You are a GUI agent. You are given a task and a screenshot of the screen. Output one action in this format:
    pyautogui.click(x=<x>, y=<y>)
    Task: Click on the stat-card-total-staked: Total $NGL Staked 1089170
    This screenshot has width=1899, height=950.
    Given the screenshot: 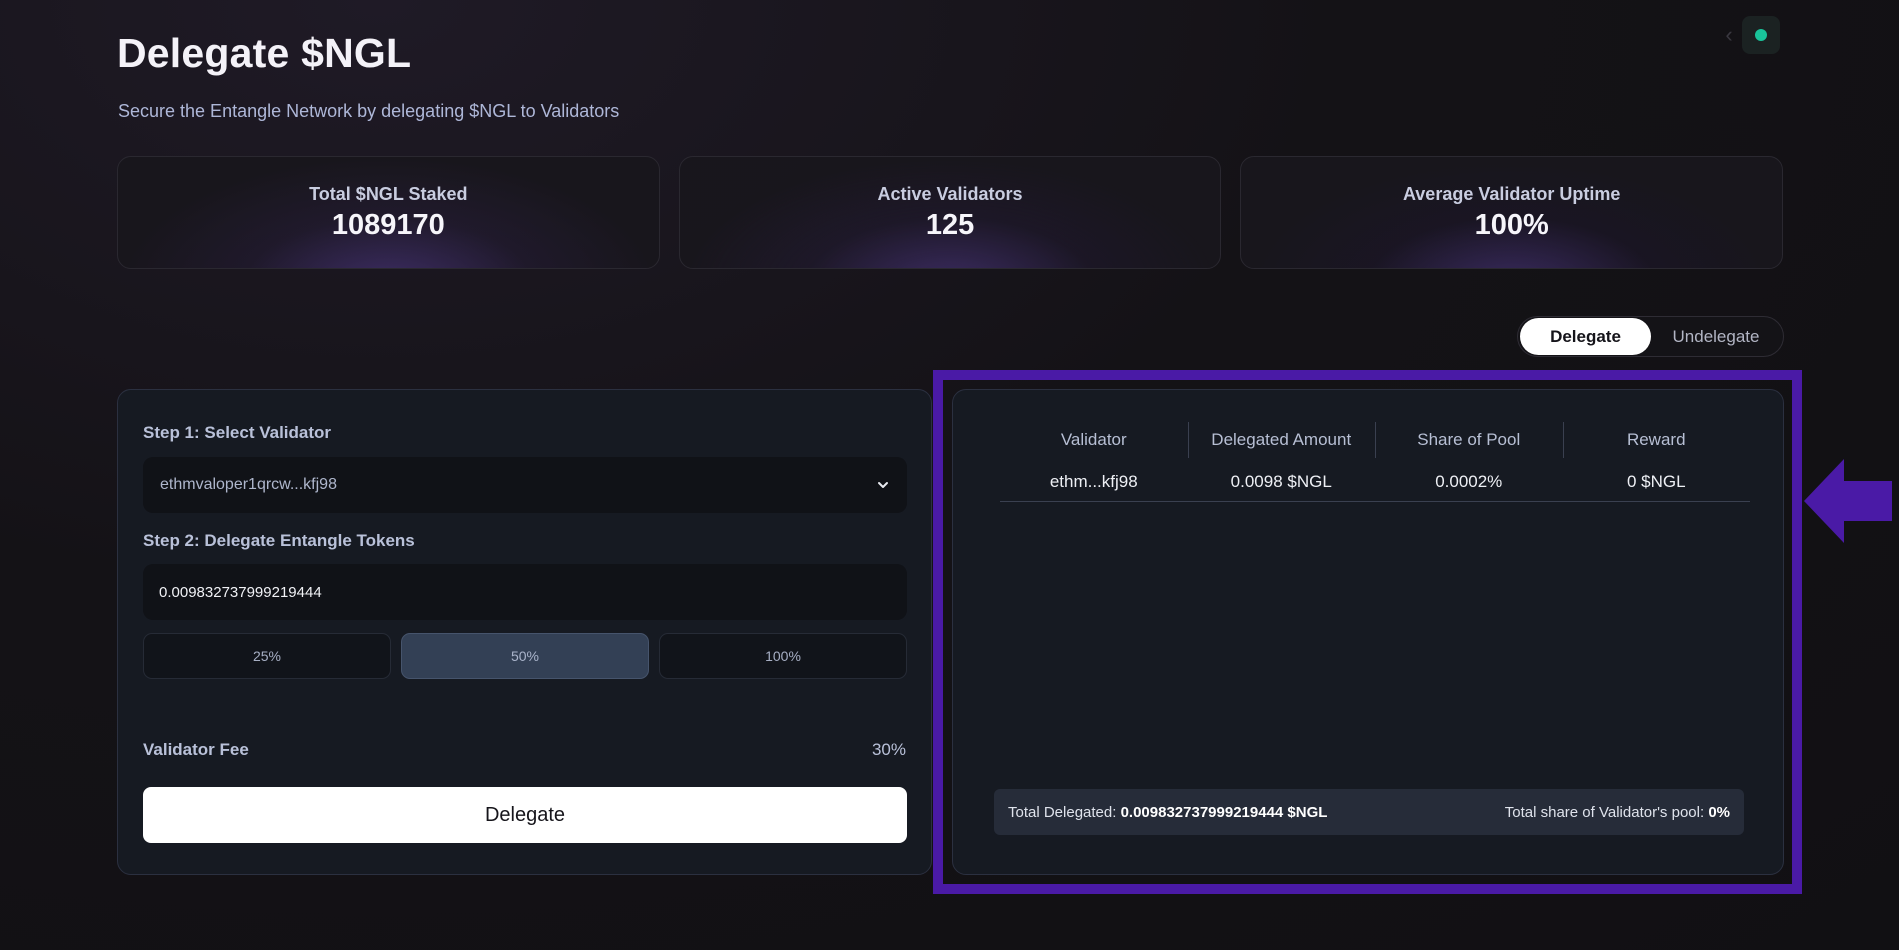 What is the action you would take?
    pyautogui.click(x=388, y=212)
    